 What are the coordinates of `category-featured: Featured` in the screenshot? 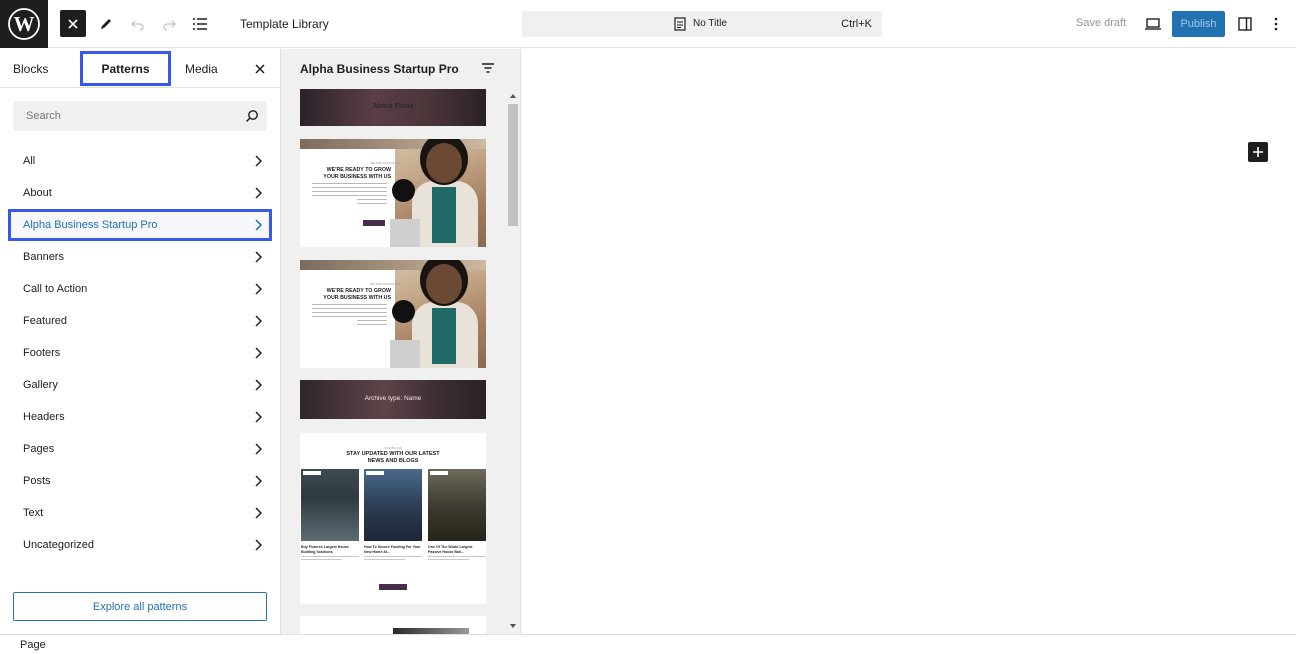 It's located at (140, 321).